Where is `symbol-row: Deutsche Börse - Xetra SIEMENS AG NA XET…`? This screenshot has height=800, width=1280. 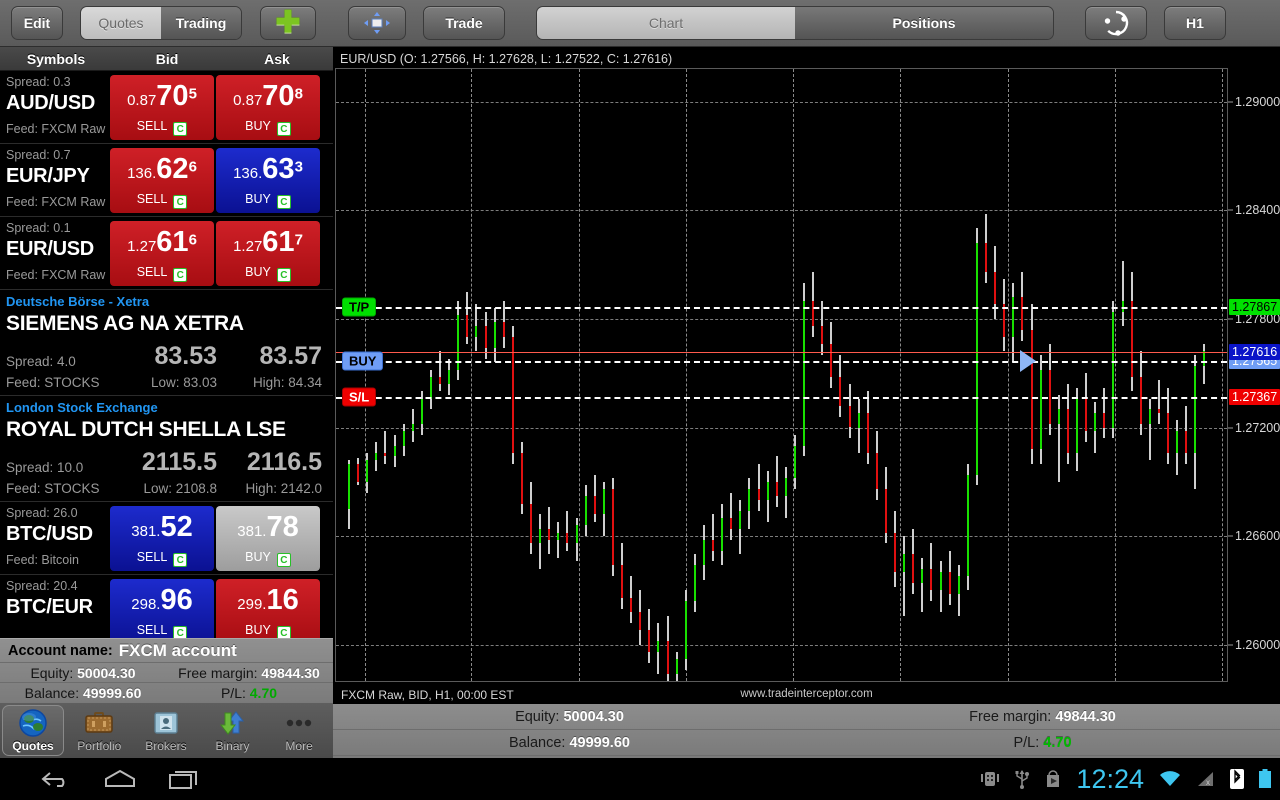 symbol-row: Deutsche Börse - Xetra SIEMENS AG NA XET… is located at coordinates (166, 343).